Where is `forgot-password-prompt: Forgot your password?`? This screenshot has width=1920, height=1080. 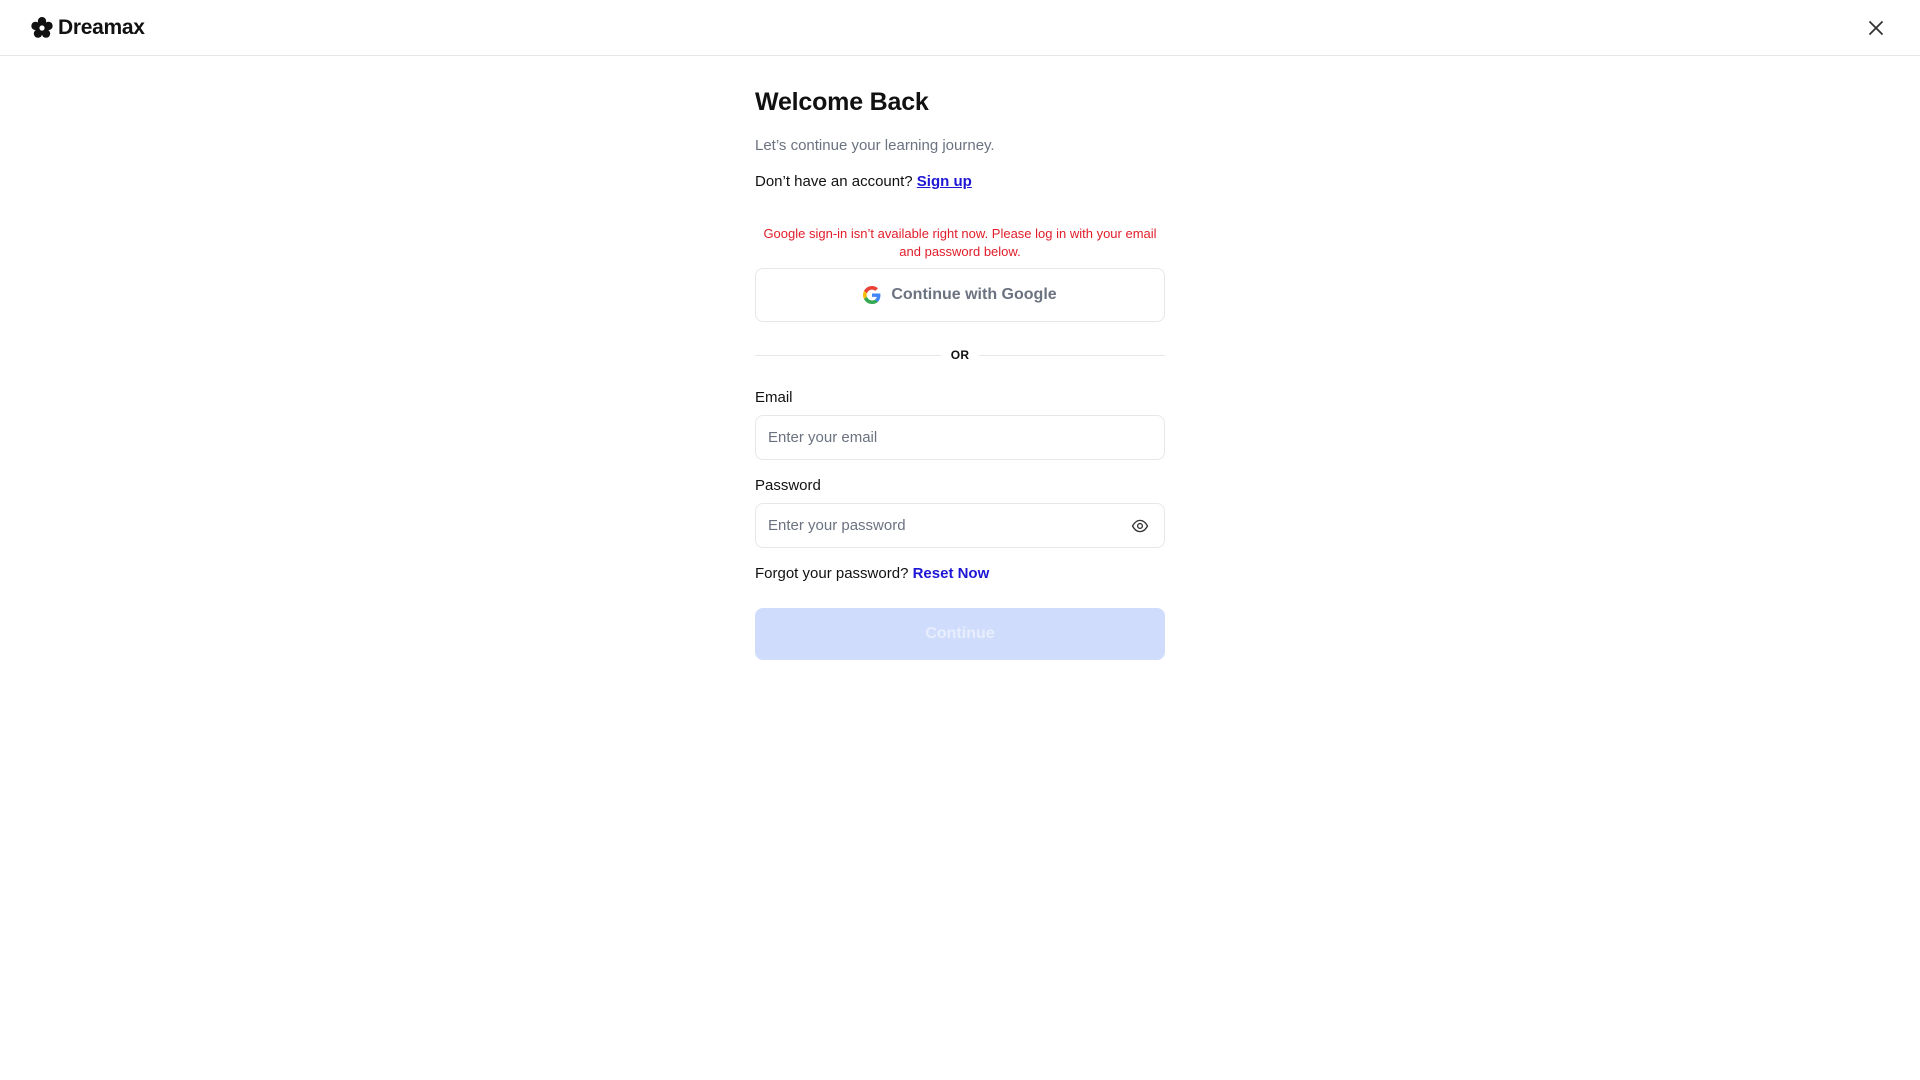 forgot-password-prompt: Forgot your password? is located at coordinates (832, 573).